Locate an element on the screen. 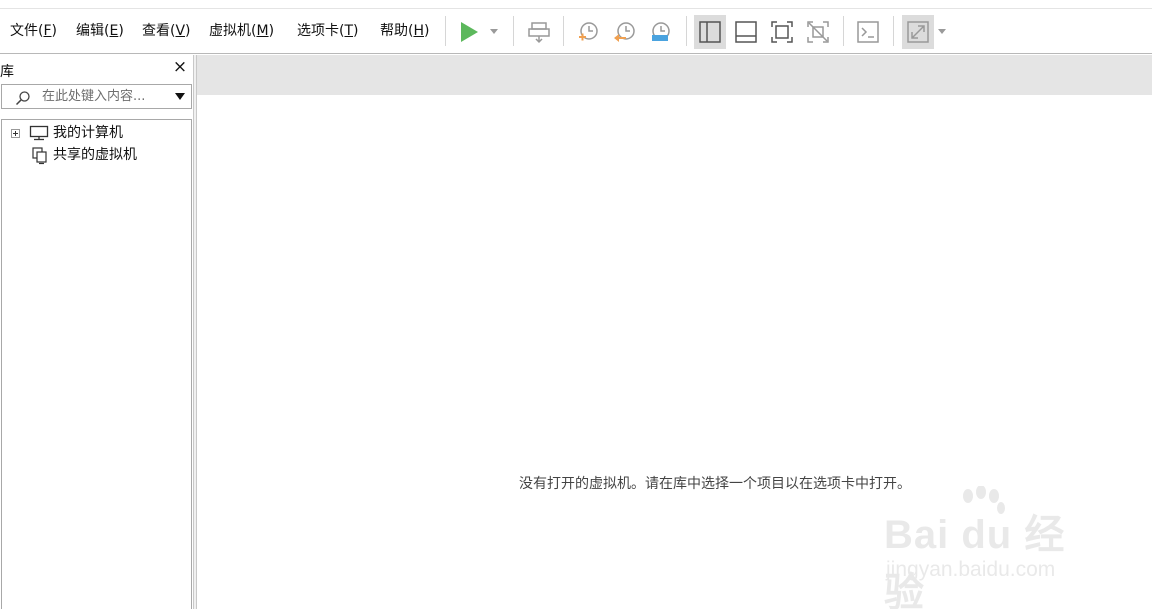 This screenshot has width=1152, height=609. tree-item-my-computer: 我的计算机 is located at coordinates (96, 133).